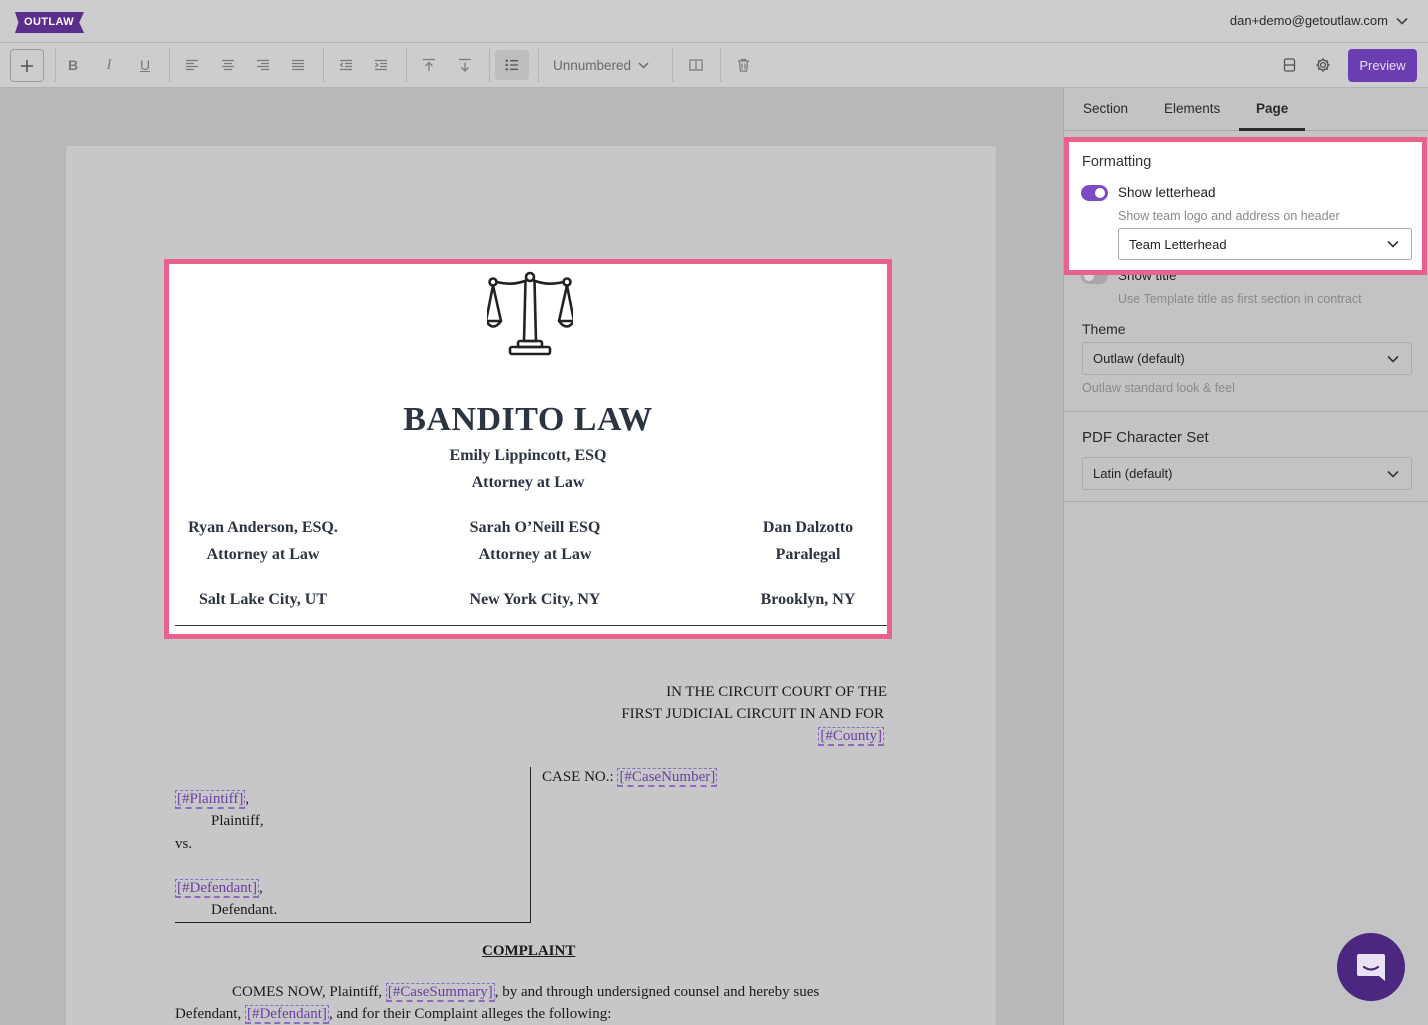  I want to click on add-button, so click(27, 65).